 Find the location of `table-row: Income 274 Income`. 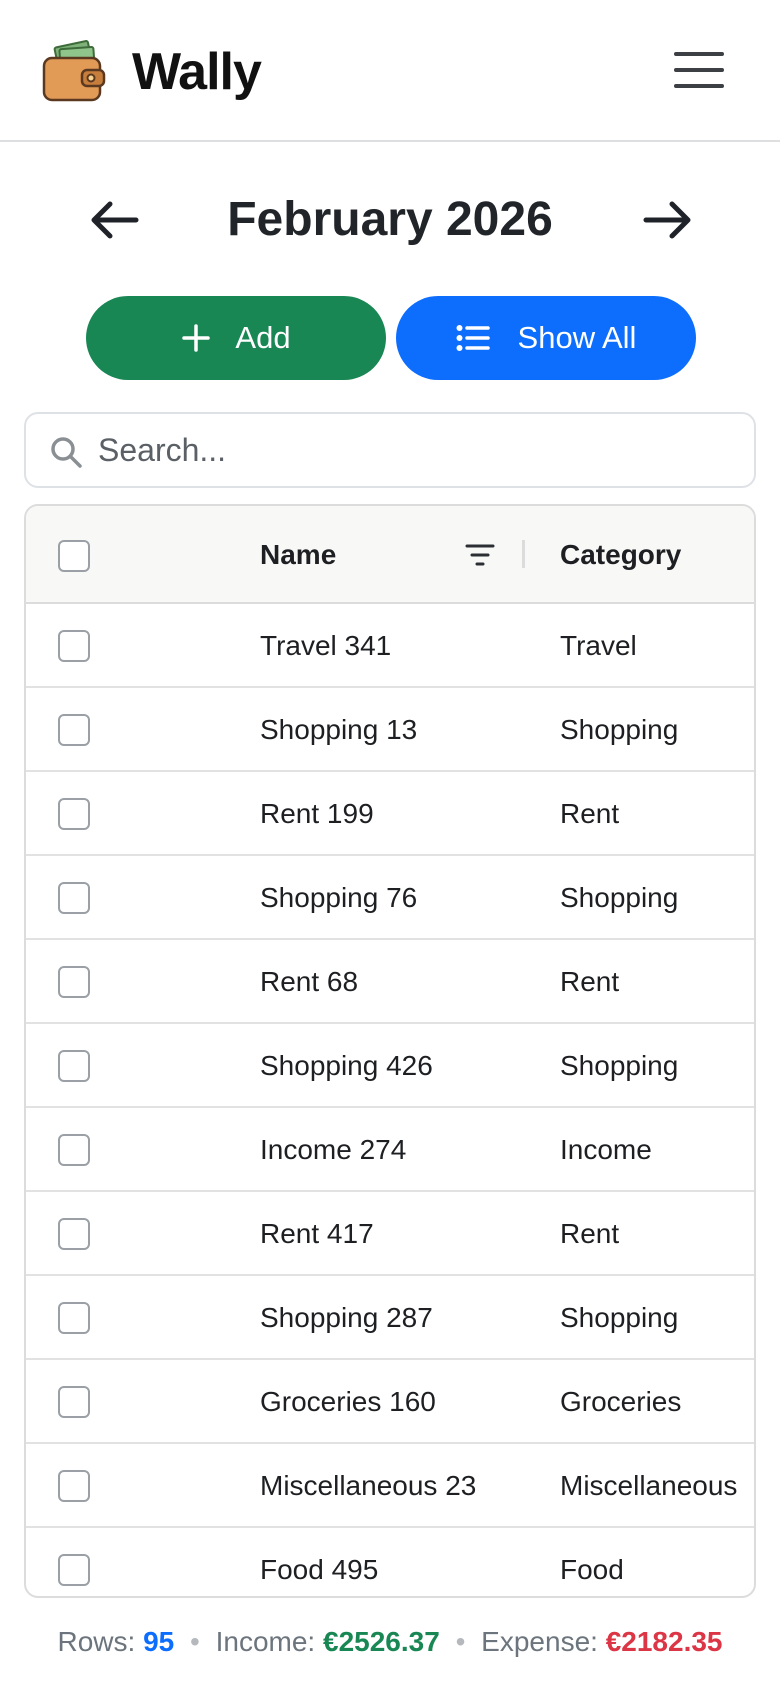

table-row: Income 274 Income is located at coordinates (390, 1150).